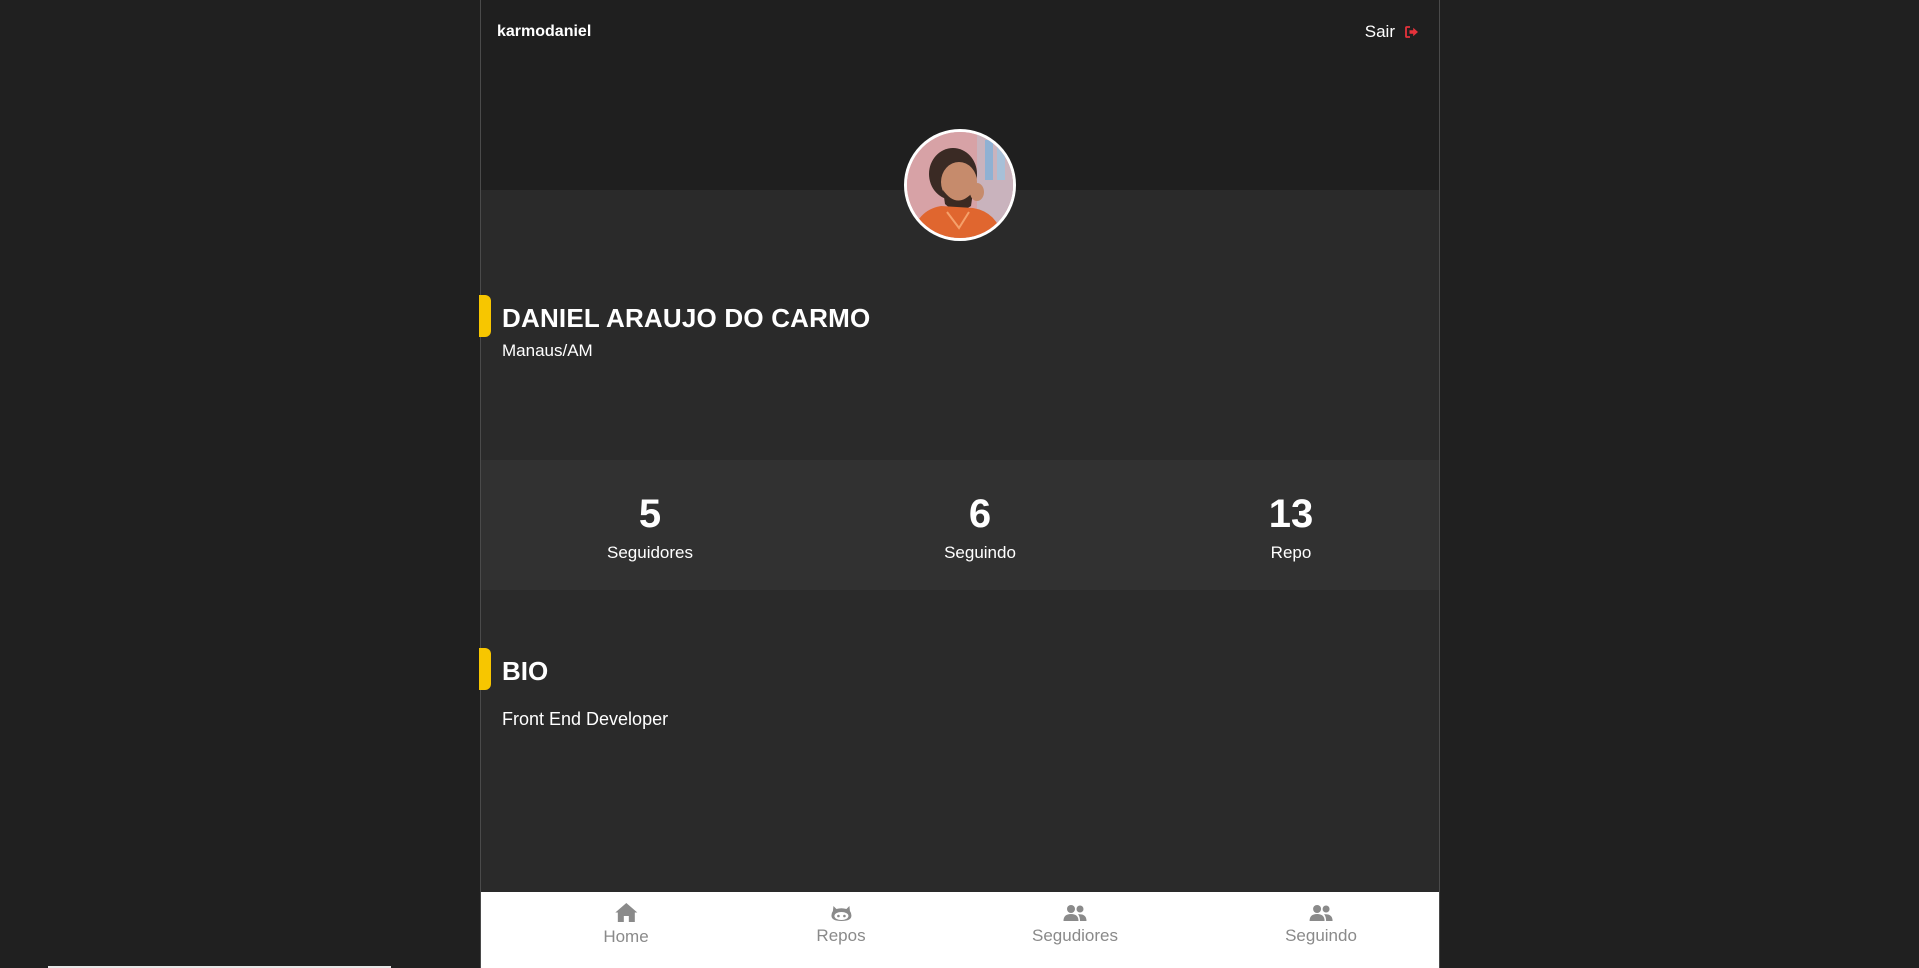 The width and height of the screenshot is (1919, 968). I want to click on nav-item-followers: Segudiores, so click(1075, 925).